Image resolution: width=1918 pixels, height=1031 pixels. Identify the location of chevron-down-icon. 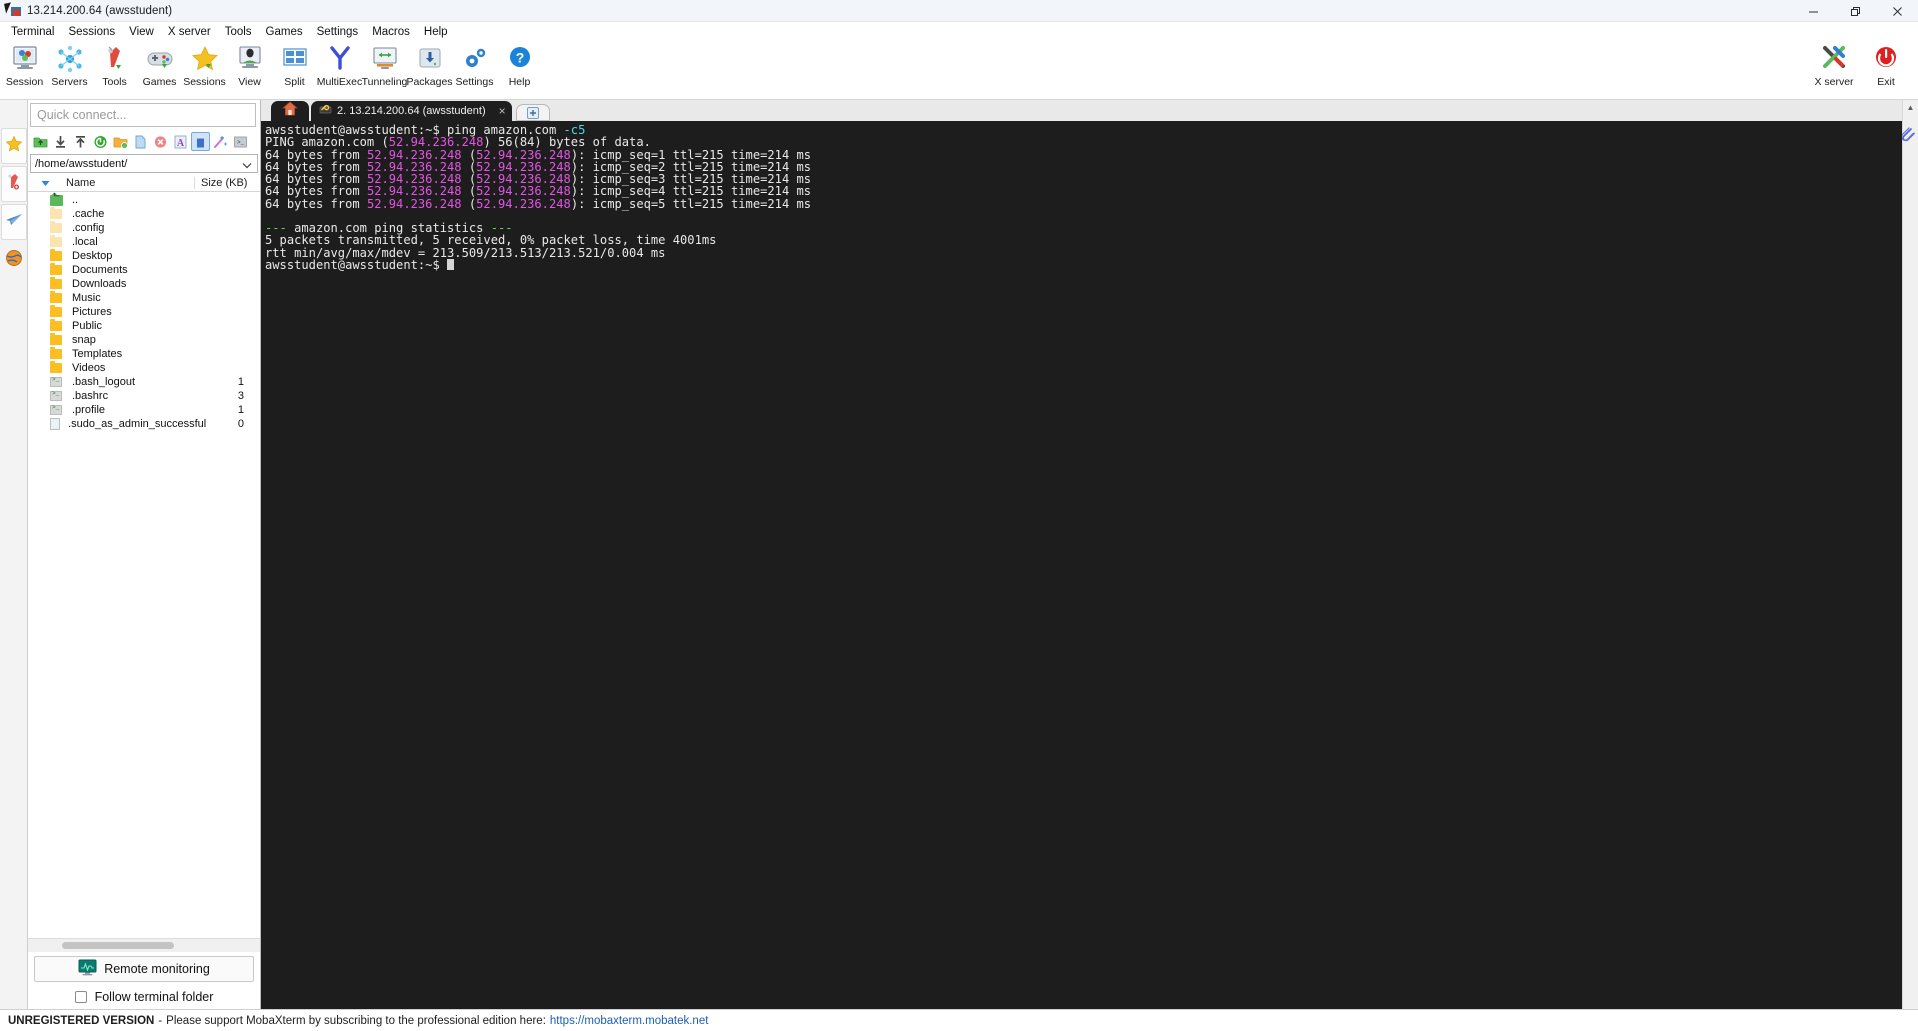
(247, 166).